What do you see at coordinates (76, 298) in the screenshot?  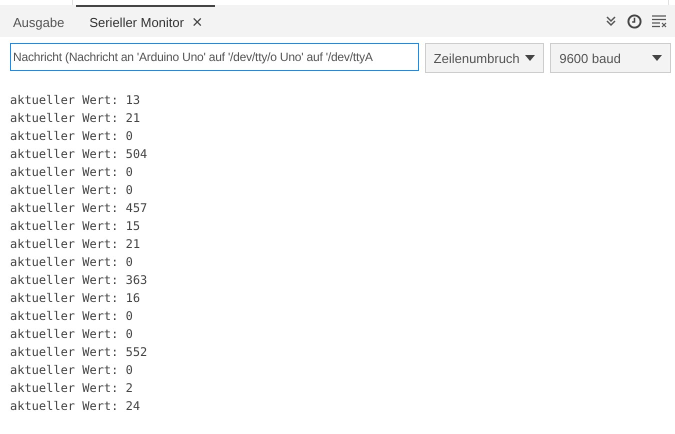 I see `output-line: aktueller Wert: 16` at bounding box center [76, 298].